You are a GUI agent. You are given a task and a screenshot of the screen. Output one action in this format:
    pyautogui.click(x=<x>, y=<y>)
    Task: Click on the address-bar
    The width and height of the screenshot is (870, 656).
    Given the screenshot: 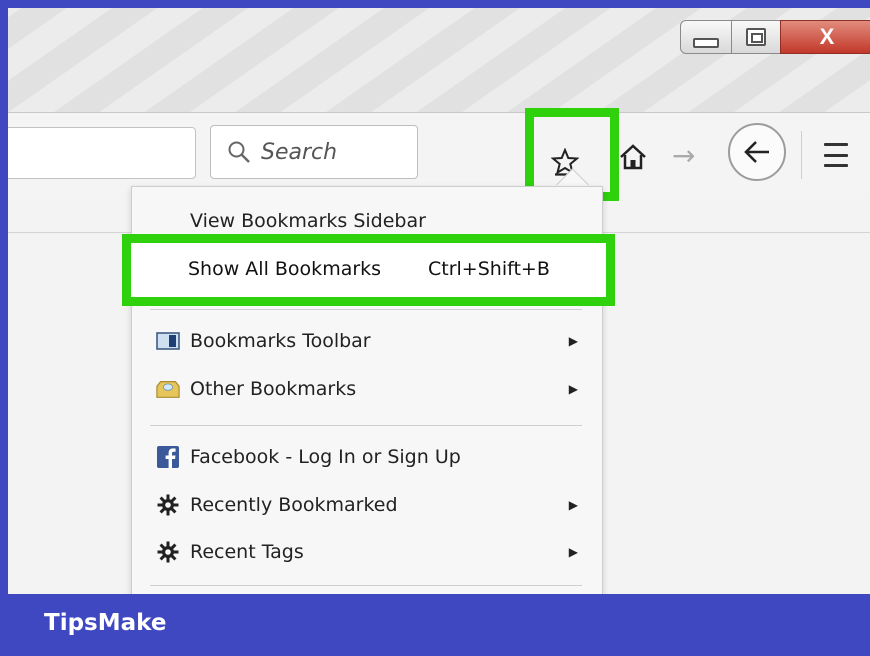 What is the action you would take?
    pyautogui.click(x=102, y=153)
    